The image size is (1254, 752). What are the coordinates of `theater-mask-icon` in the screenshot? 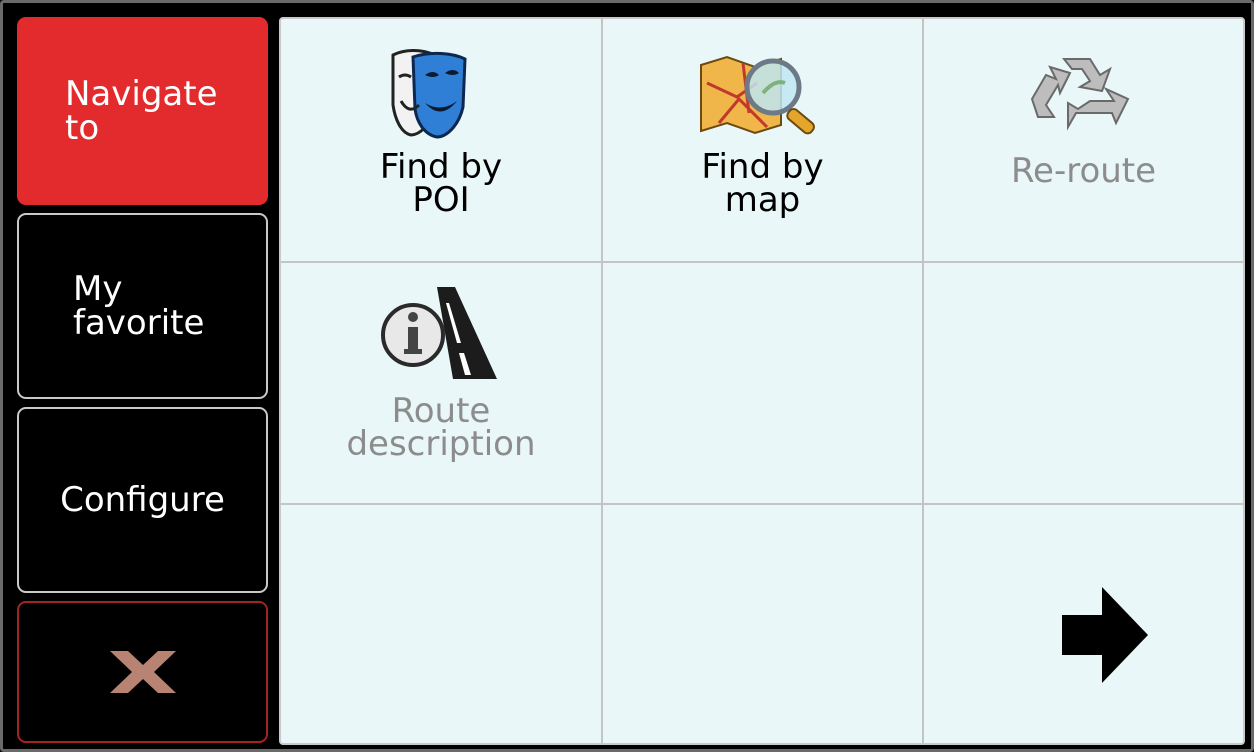 It's located at (429, 94).